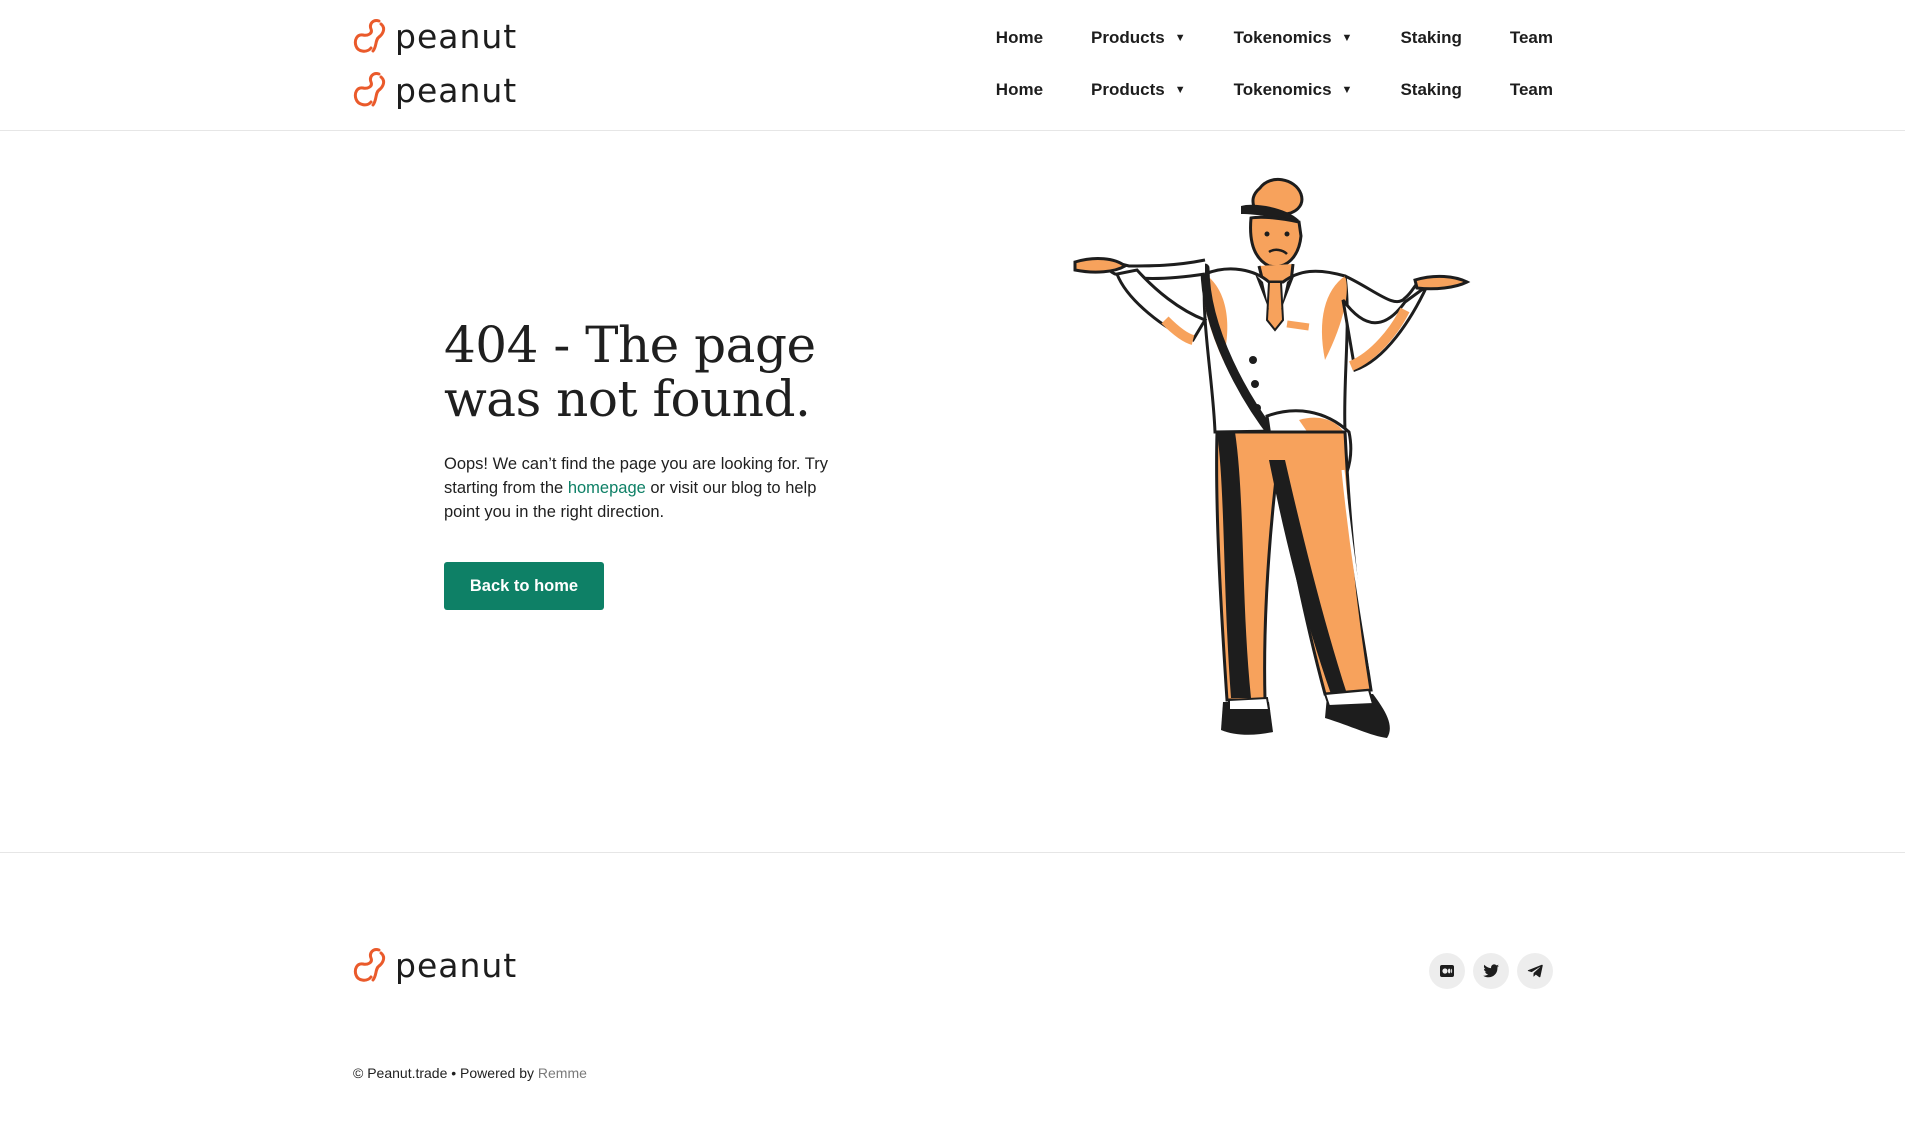 Image resolution: width=1905 pixels, height=1132 pixels. I want to click on homepage-link: homepage, so click(607, 488).